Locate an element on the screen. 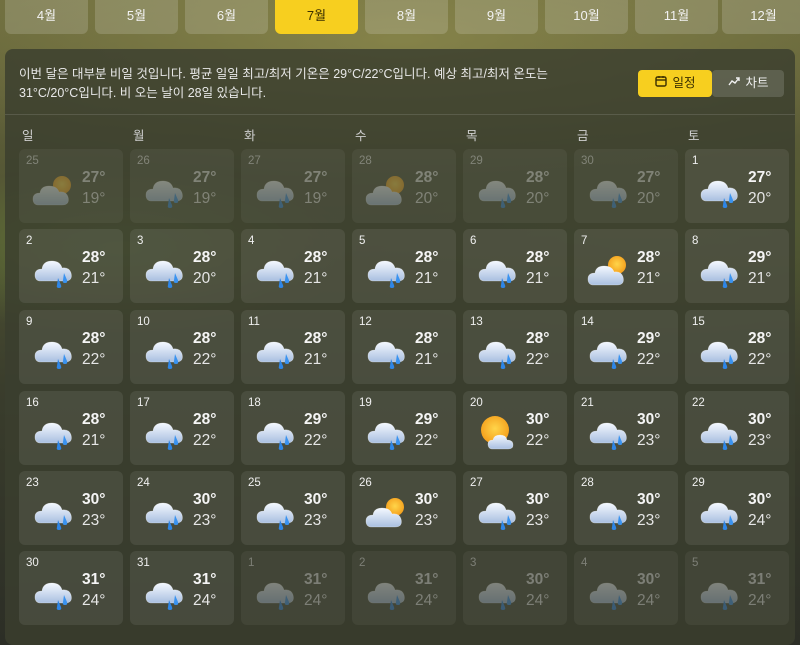  day-cell: 28 30° 23° is located at coordinates (626, 508).